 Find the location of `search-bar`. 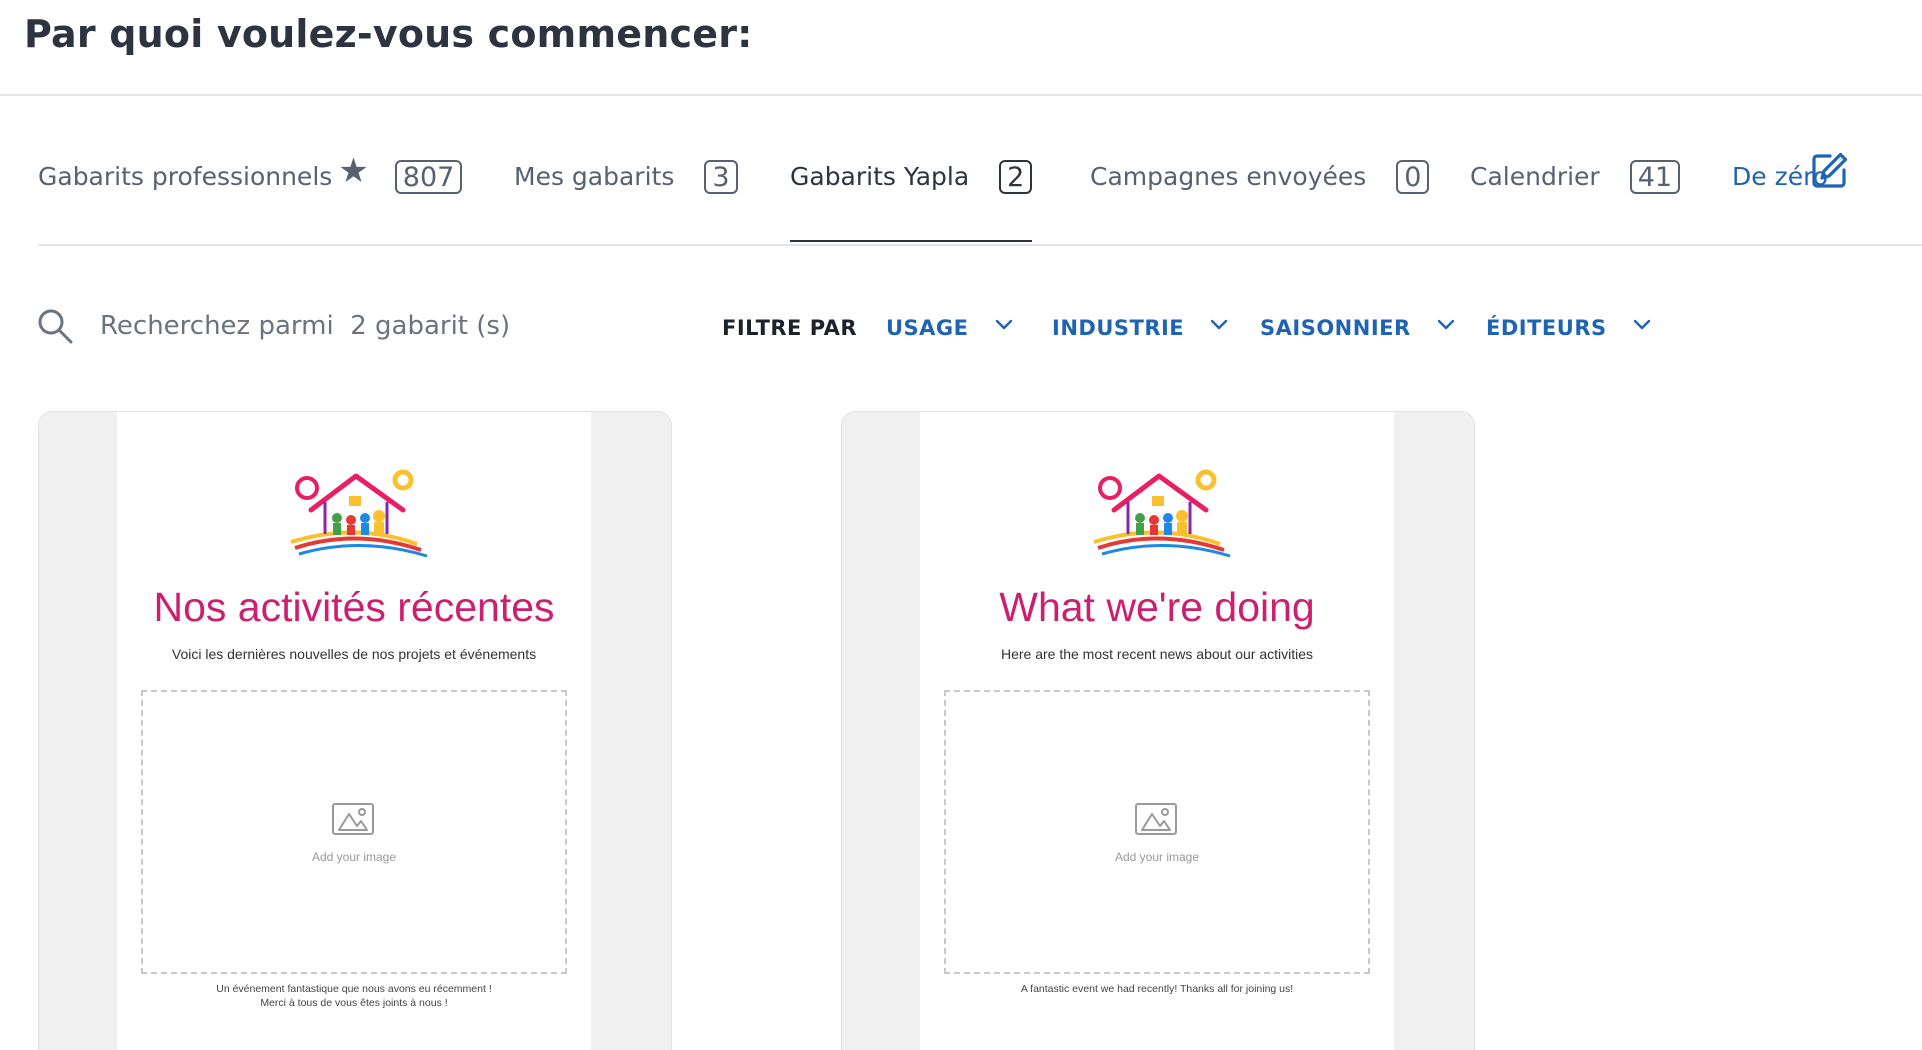

search-bar is located at coordinates (316, 326).